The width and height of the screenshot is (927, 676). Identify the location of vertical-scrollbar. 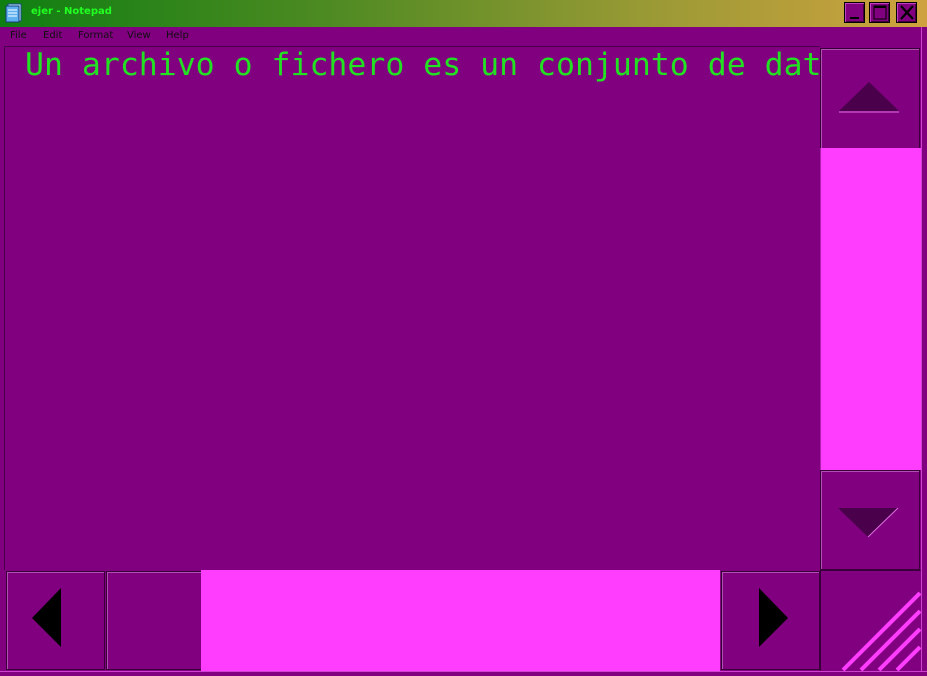
(870, 308).